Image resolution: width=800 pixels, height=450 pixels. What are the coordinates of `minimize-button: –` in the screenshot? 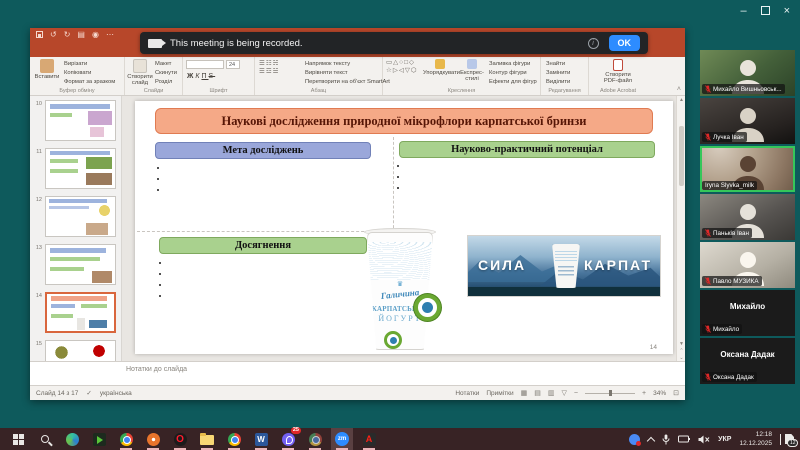 It's located at (743, 11).